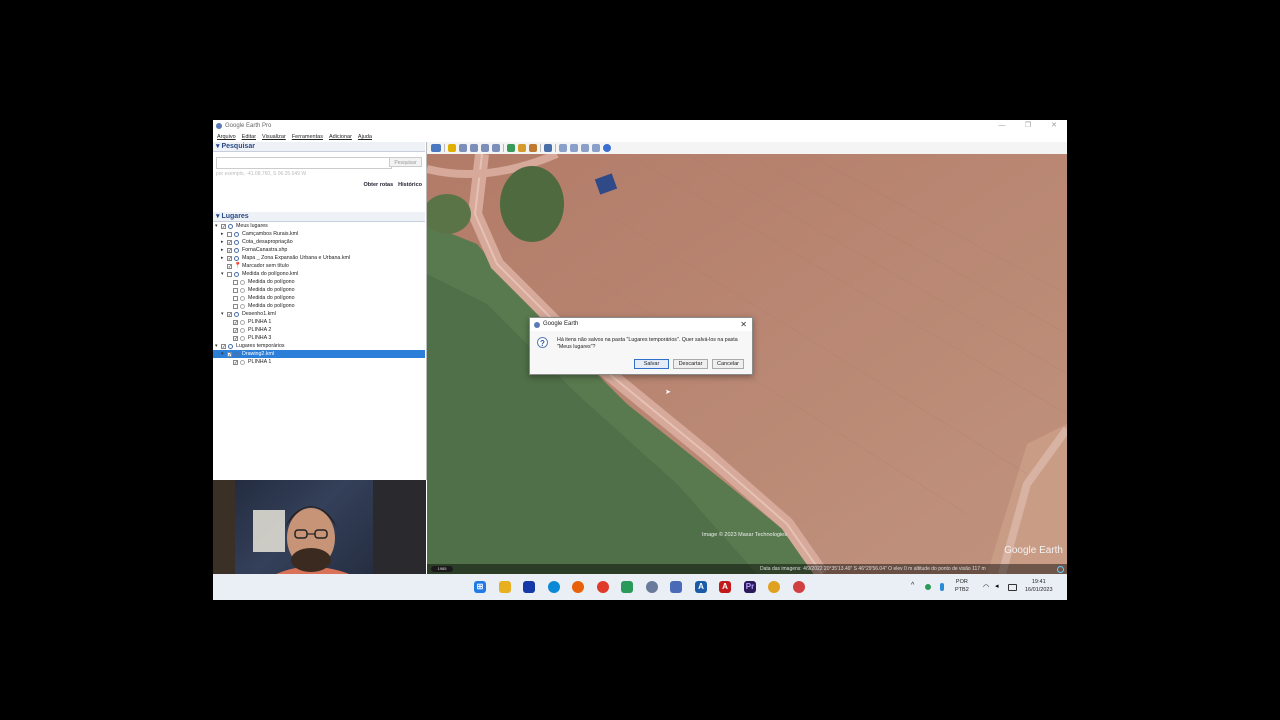  Describe the element at coordinates (436, 148) in the screenshot. I see `sidebar-toggle-icon` at that location.